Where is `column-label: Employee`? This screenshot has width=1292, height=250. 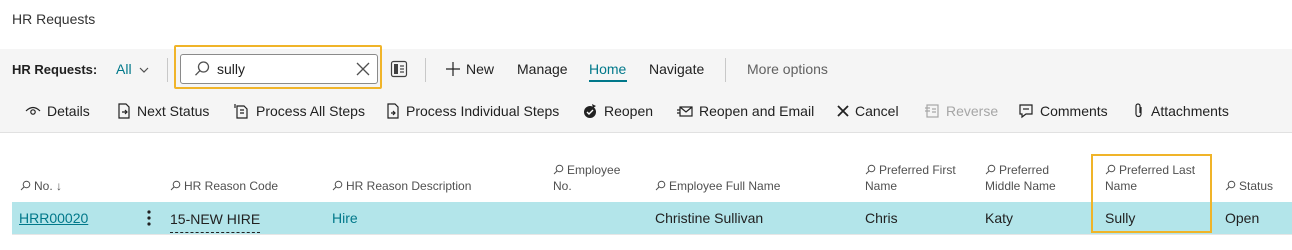 column-label: Employee is located at coordinates (594, 170).